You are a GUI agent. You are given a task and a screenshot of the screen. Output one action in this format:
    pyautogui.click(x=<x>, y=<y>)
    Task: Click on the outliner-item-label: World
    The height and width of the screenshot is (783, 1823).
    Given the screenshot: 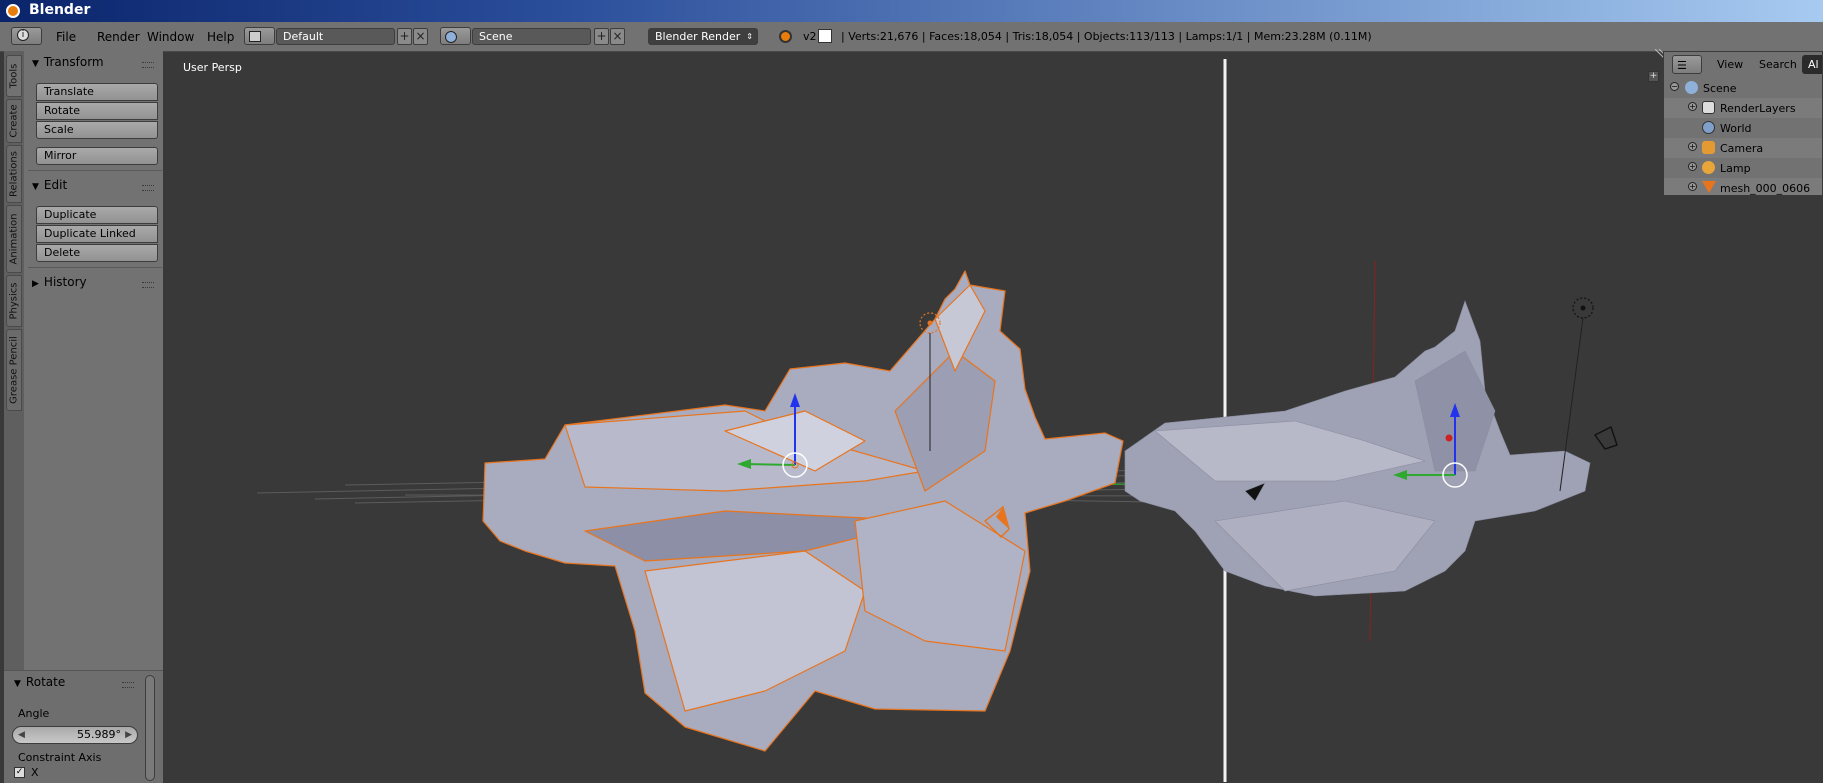 What is the action you would take?
    pyautogui.click(x=1736, y=128)
    